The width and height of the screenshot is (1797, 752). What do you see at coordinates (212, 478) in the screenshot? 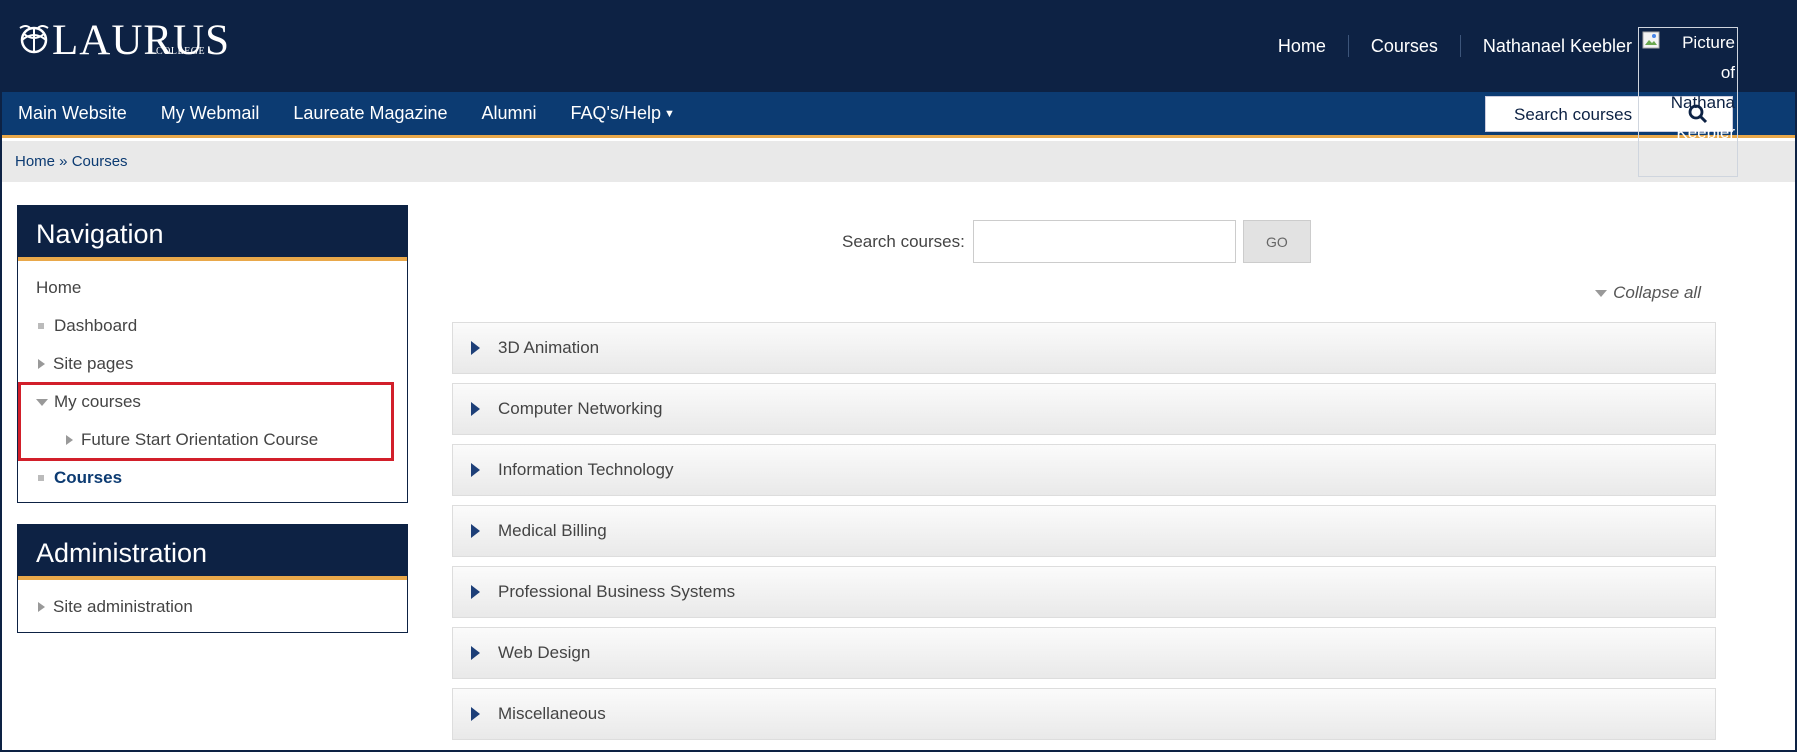
I see `nav-item-courses: Courses` at bounding box center [212, 478].